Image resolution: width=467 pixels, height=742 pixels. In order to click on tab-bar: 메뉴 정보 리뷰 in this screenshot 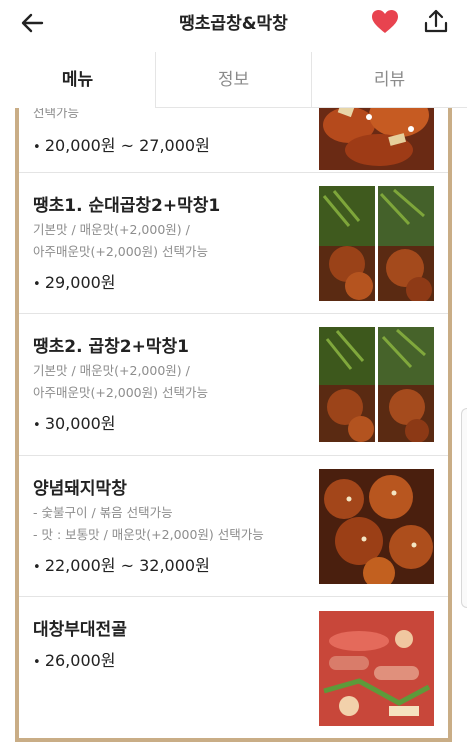, I will do `click(233, 80)`.